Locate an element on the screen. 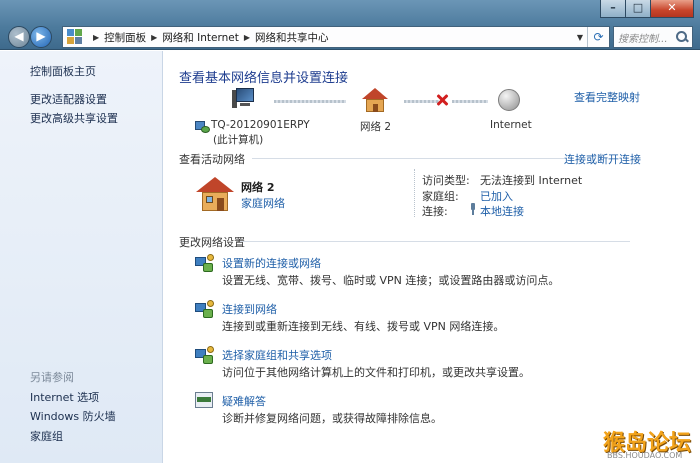 The image size is (700, 463). connect-to-network-link: 连接到网络 is located at coordinates (249, 309).